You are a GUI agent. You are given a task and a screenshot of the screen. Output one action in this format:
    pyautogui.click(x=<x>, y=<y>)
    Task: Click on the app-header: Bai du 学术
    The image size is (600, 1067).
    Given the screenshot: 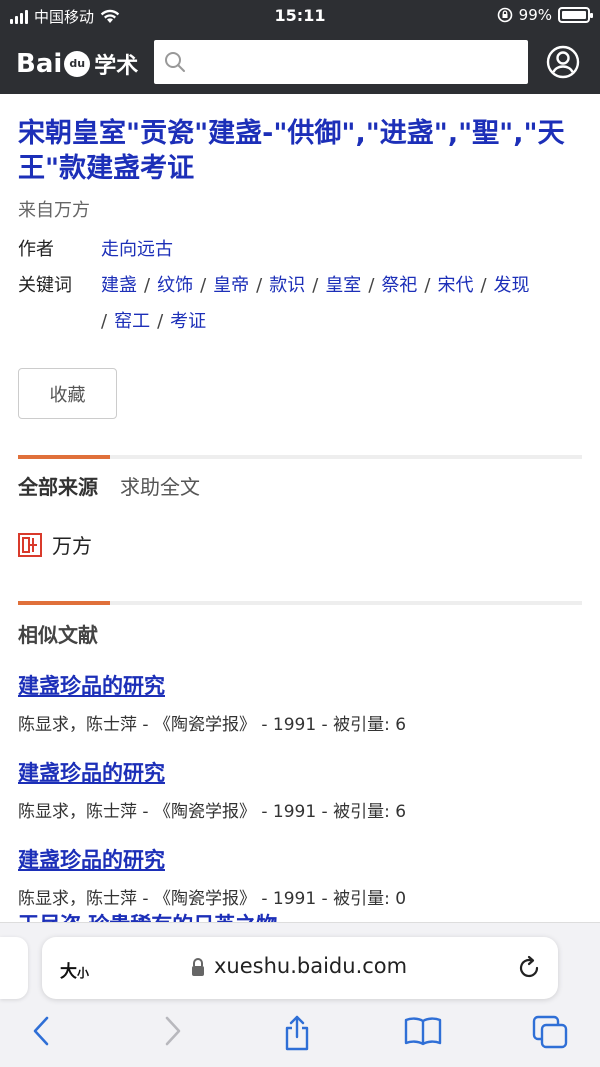 What is the action you would take?
    pyautogui.click(x=300, y=63)
    